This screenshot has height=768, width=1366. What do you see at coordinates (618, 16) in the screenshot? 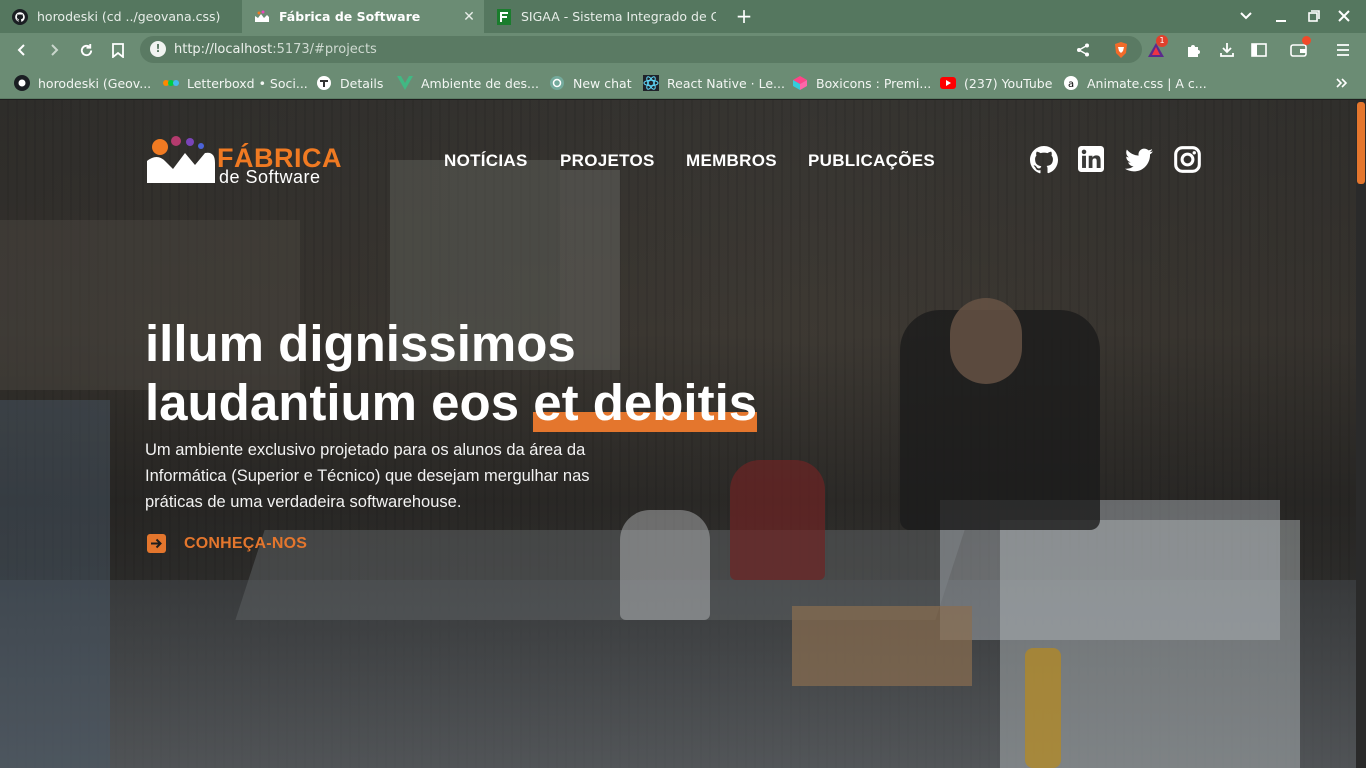
I see `tab-title: SIGAA - Sistema Integrado de Gest` at bounding box center [618, 16].